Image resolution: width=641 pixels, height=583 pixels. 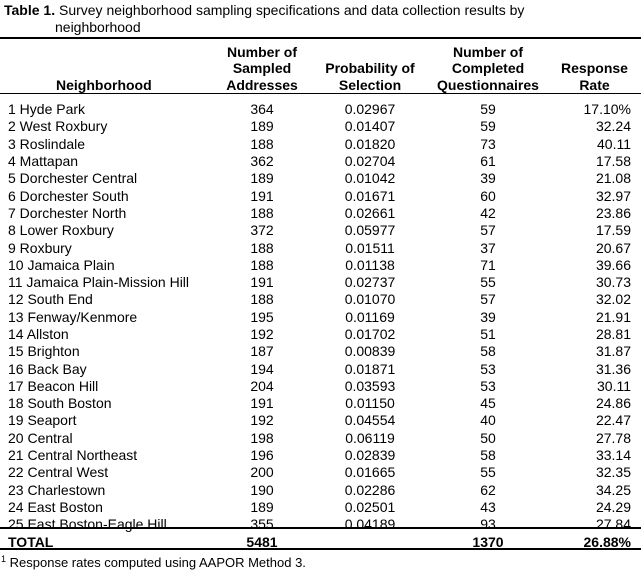 I want to click on cell-response-rate: 32.24, so click(x=613, y=126).